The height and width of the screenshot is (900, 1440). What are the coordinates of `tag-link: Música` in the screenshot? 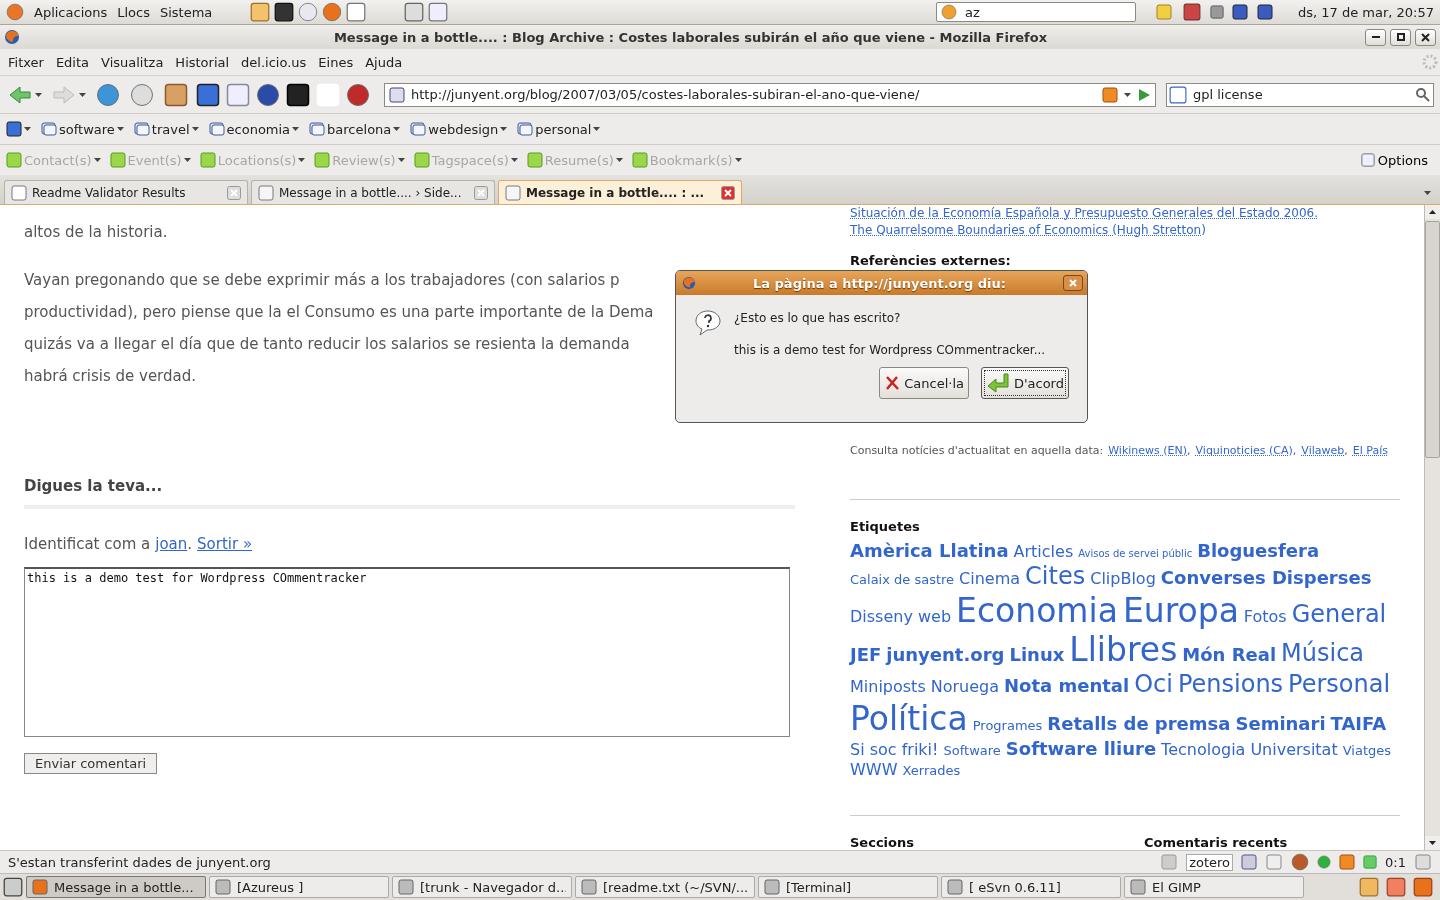 It's located at (1323, 653).